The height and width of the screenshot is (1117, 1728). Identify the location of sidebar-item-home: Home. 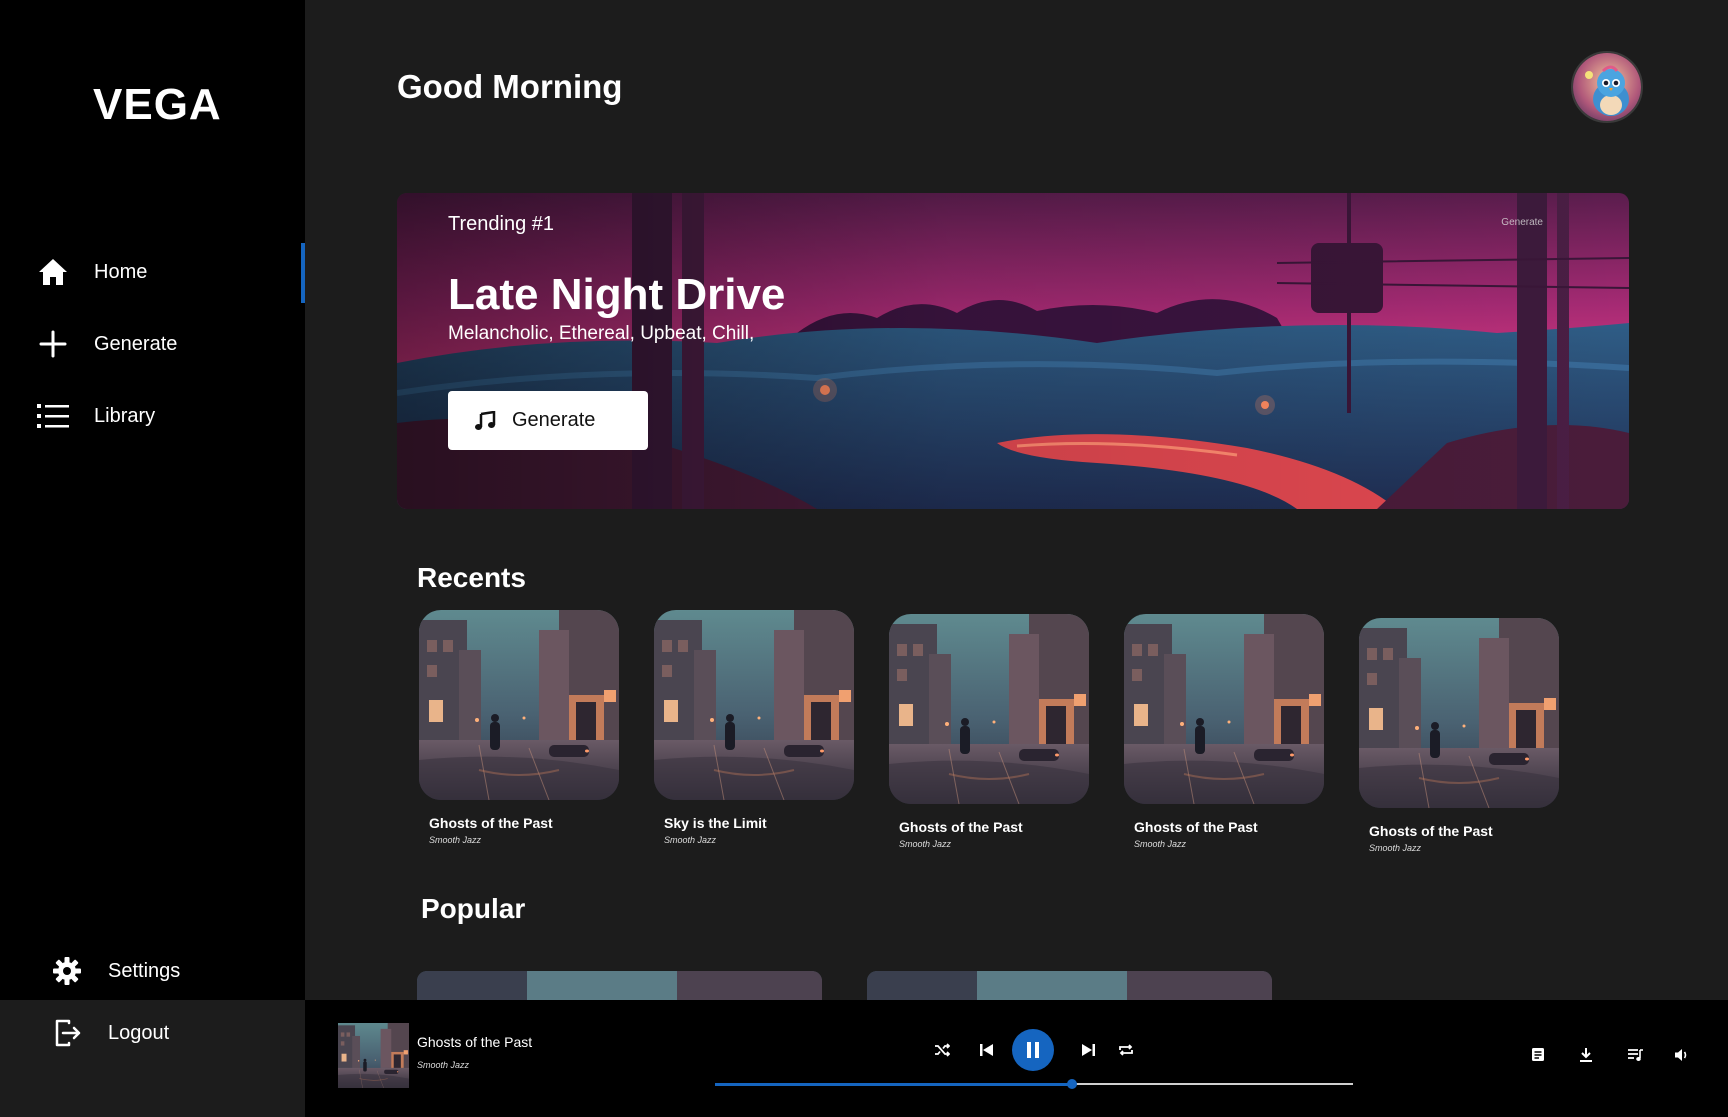
(170, 273).